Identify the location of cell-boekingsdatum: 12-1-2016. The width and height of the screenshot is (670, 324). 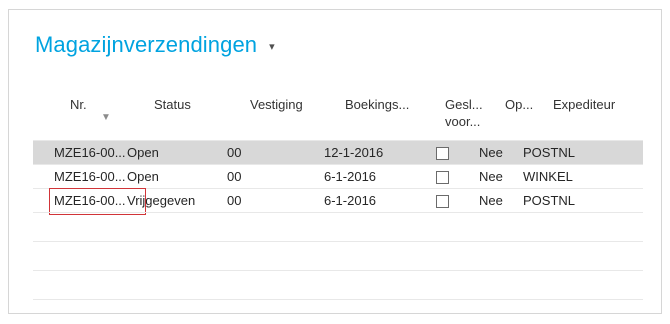
(354, 152).